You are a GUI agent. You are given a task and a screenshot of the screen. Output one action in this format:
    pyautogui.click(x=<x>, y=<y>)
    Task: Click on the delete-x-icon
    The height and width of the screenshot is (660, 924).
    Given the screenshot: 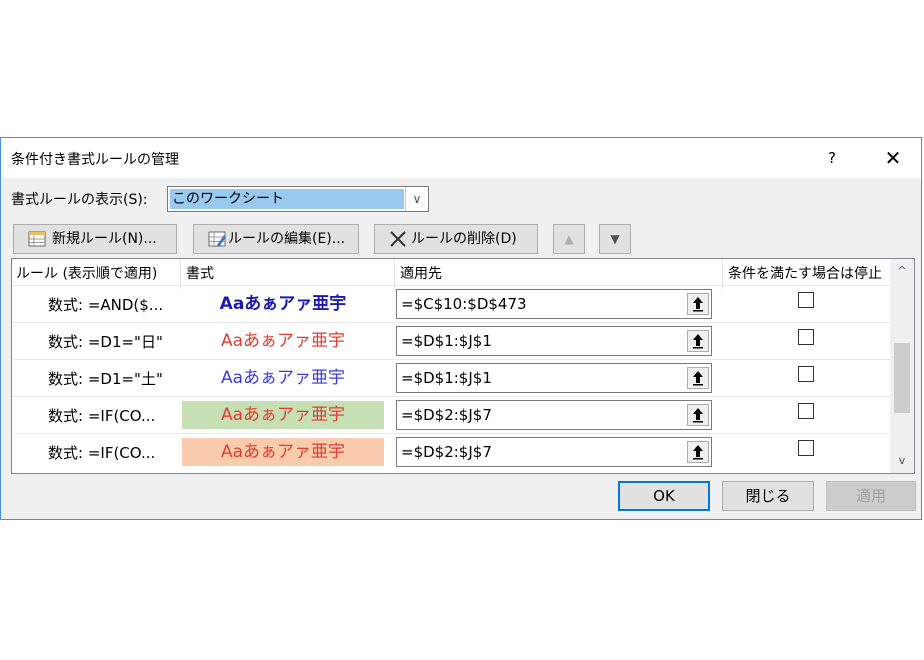 What is the action you would take?
    pyautogui.click(x=398, y=239)
    